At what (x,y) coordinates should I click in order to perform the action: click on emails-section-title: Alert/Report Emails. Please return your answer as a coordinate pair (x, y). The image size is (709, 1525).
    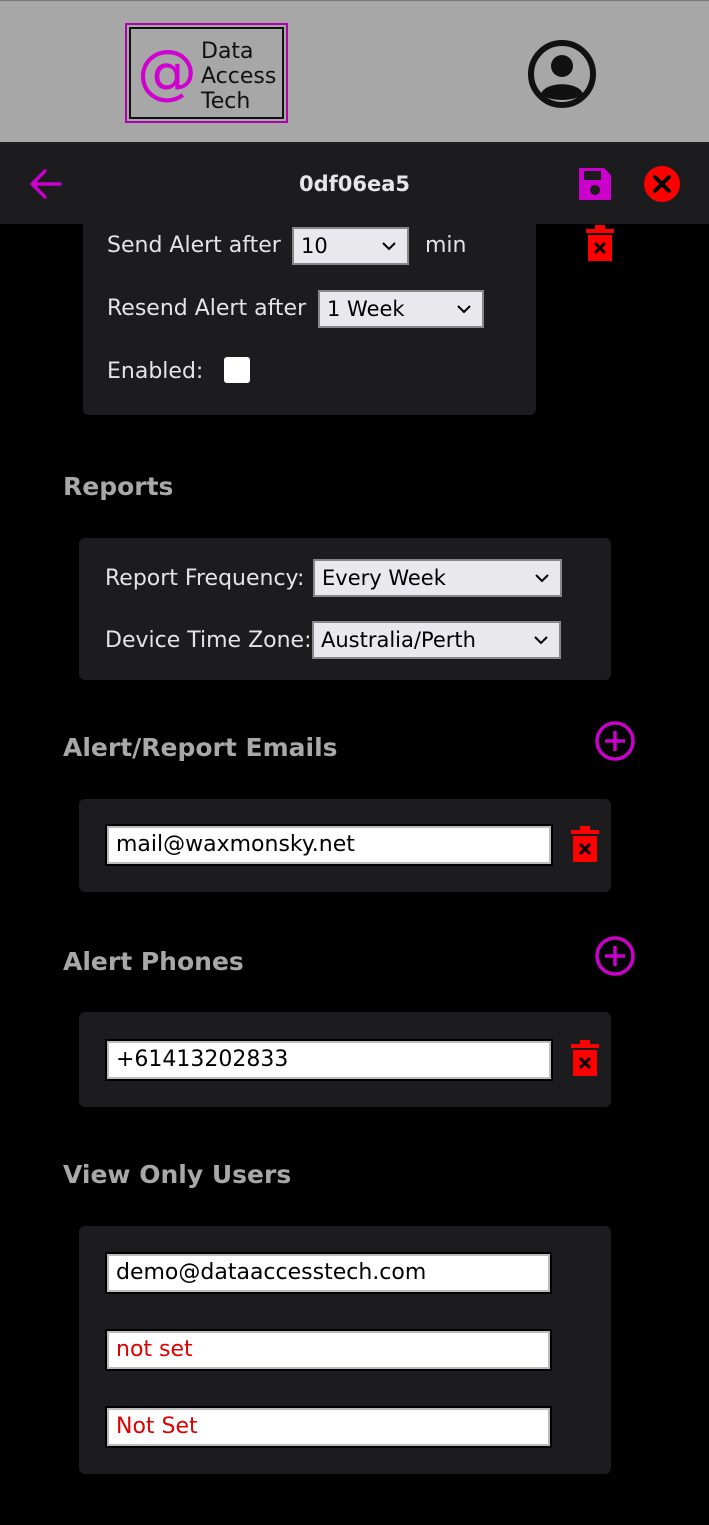
    Looking at the image, I should click on (200, 747).